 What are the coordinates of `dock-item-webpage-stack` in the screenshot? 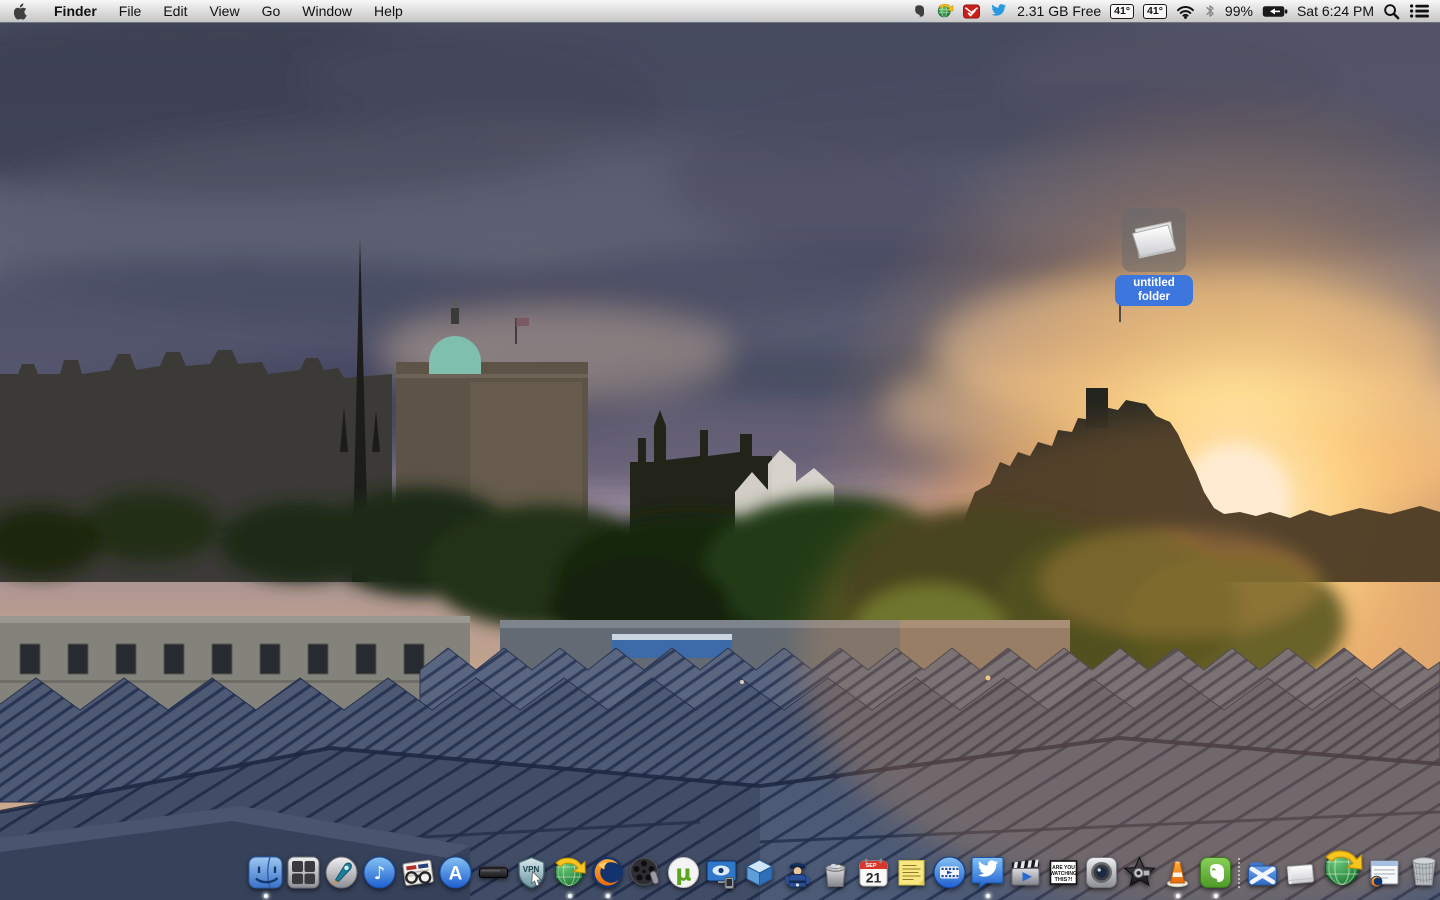 It's located at (1384, 872).